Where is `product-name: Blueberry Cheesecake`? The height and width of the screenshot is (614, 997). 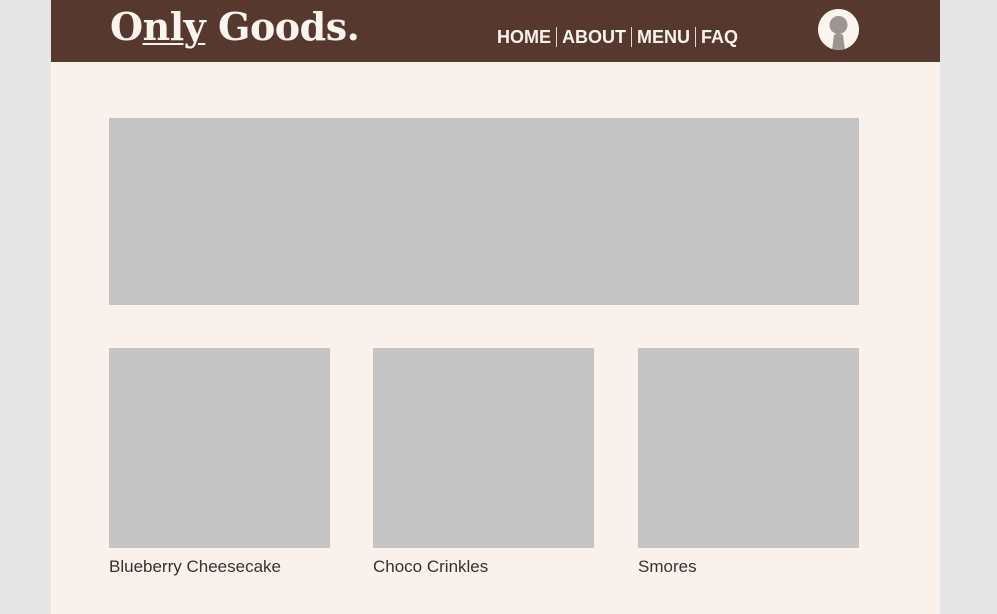 product-name: Blueberry Cheesecake is located at coordinates (219, 567).